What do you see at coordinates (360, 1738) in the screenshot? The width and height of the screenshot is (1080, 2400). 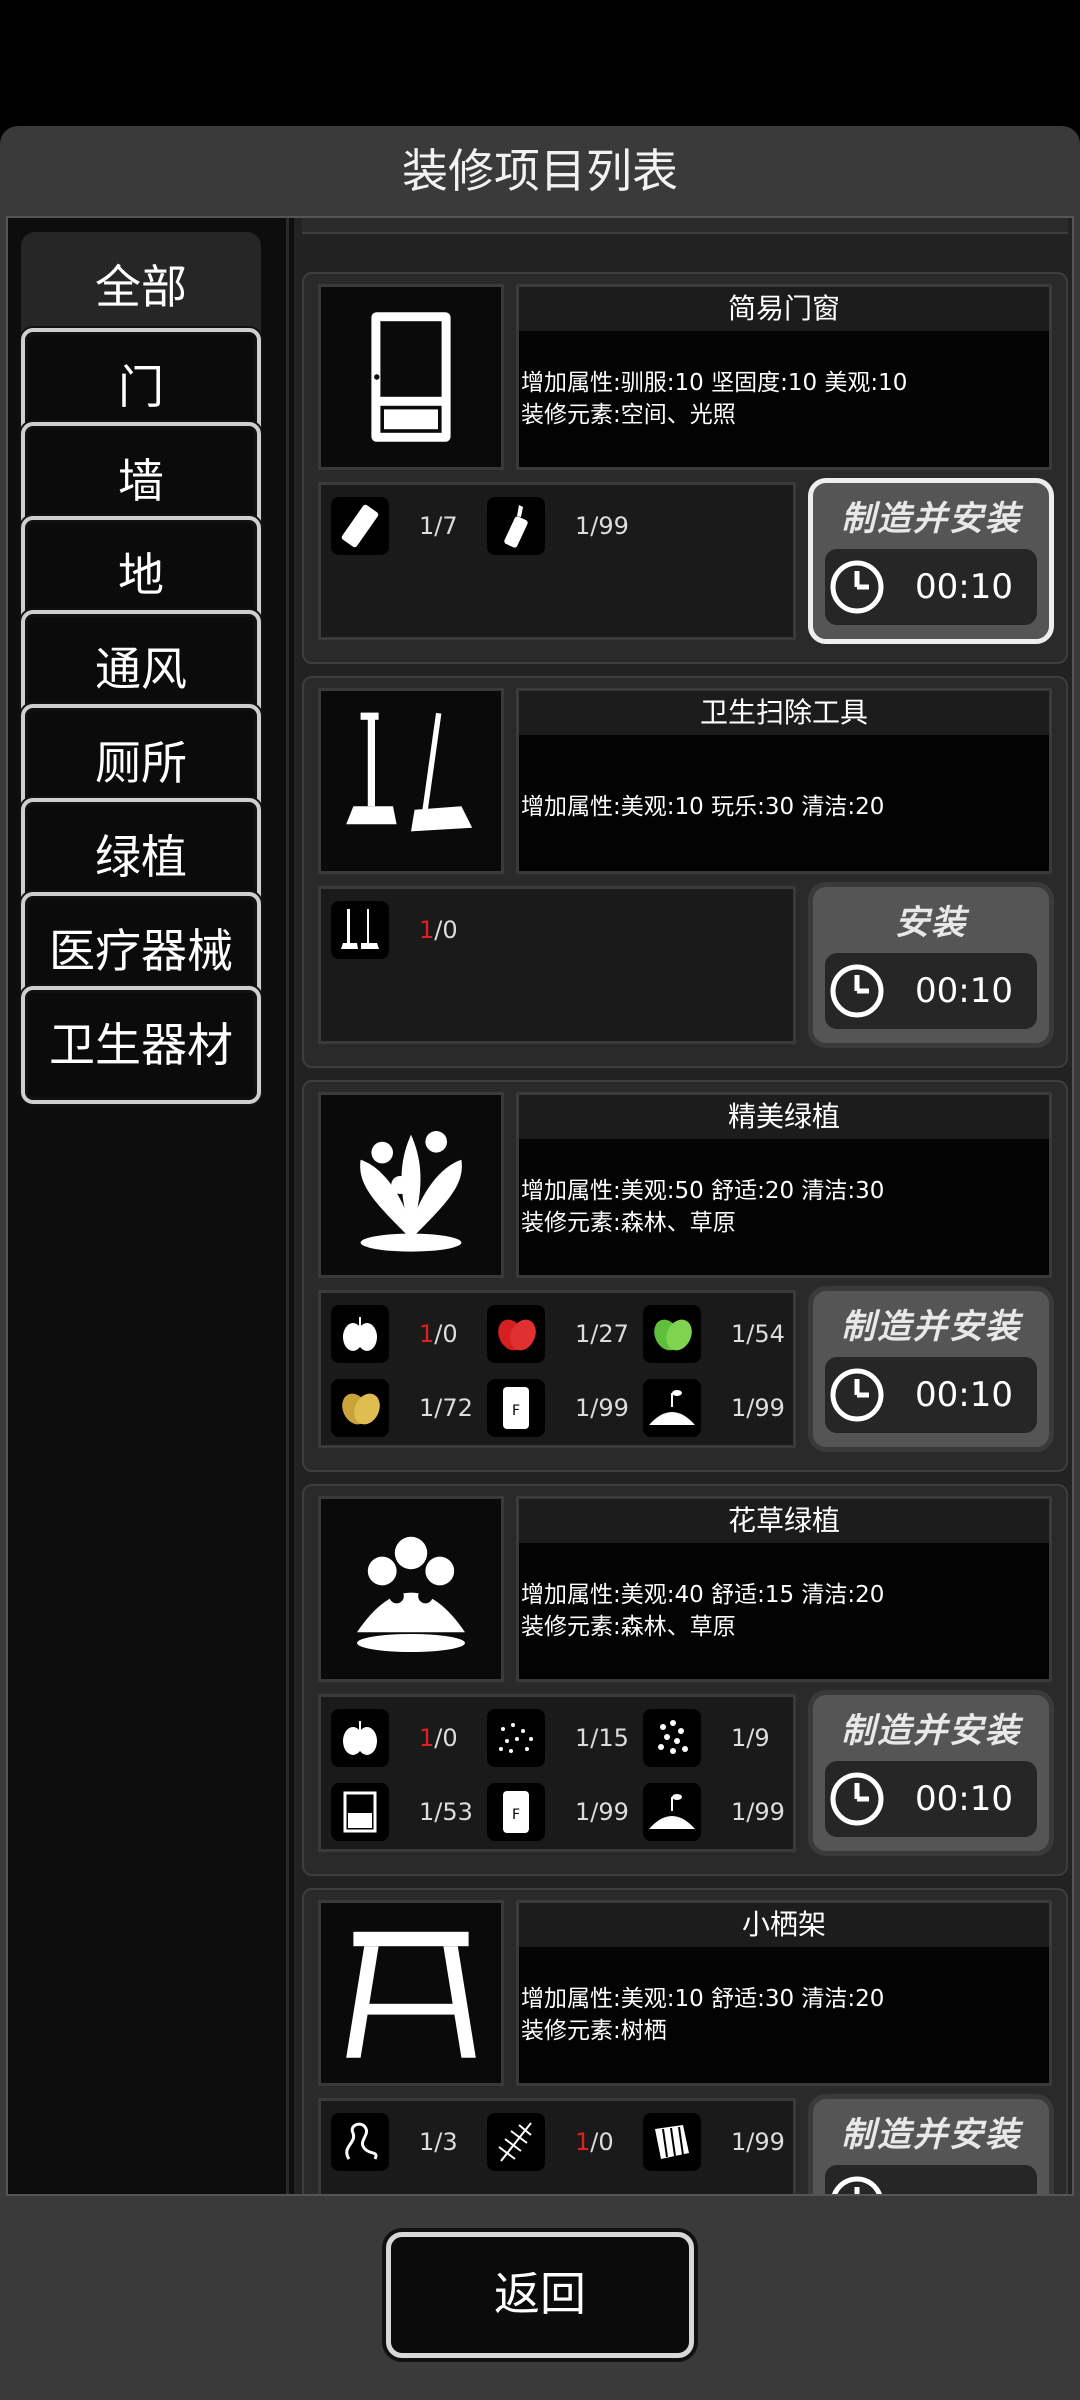 I see `seed-pod-icon` at bounding box center [360, 1738].